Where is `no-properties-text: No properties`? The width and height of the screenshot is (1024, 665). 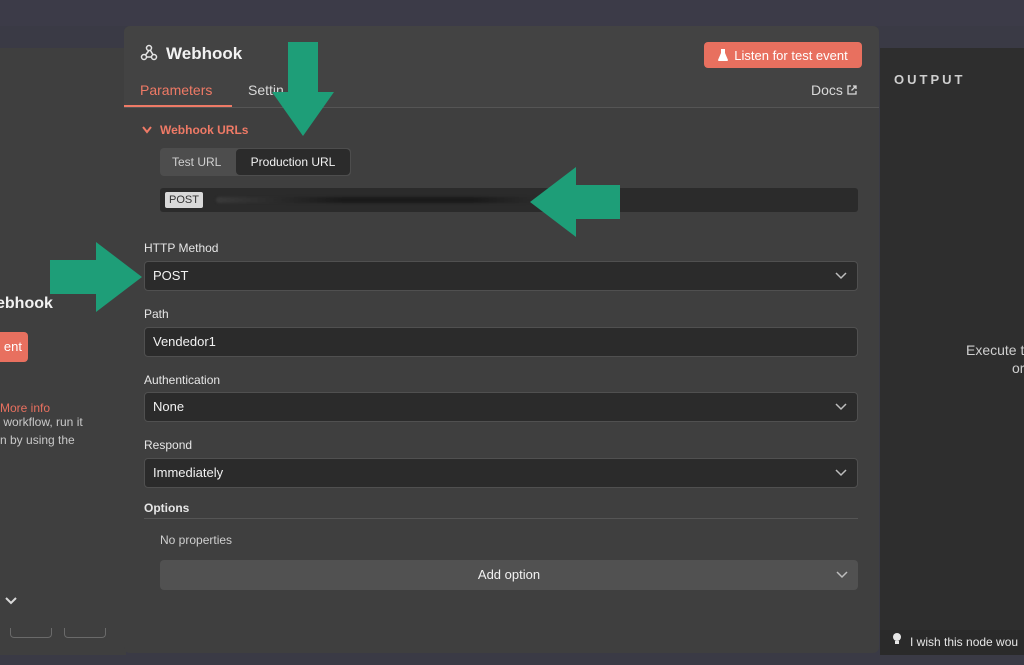 no-properties-text: No properties is located at coordinates (196, 540).